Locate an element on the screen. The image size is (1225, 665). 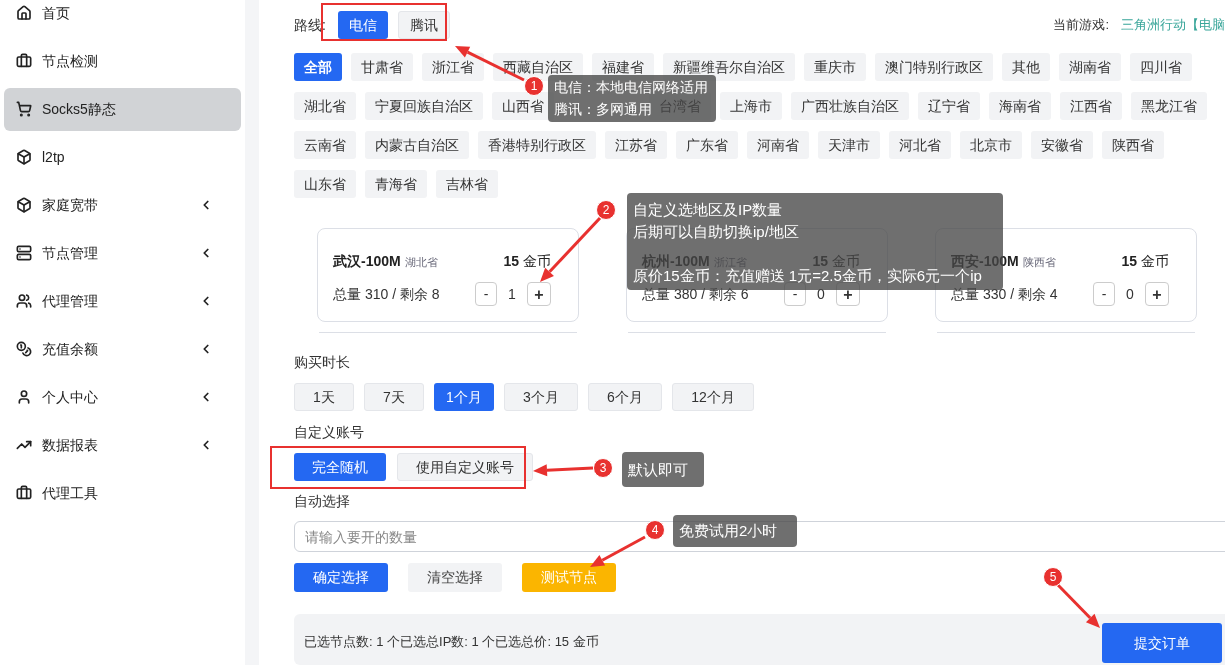
step-number: 5 is located at coordinates (1053, 577).